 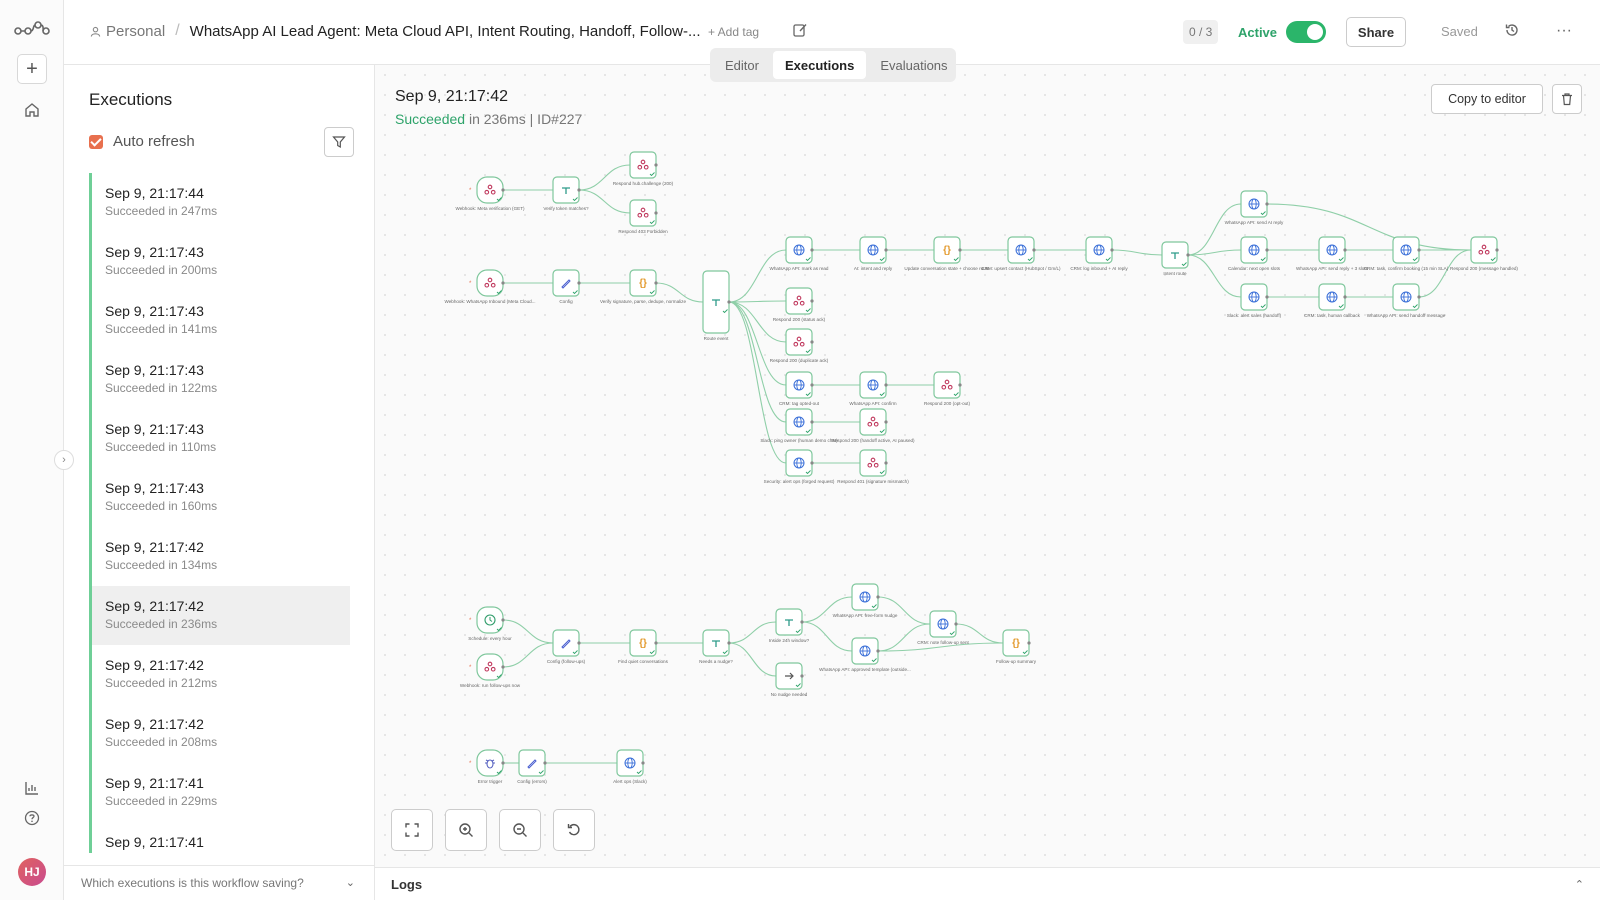 What do you see at coordinates (127, 31) in the screenshot?
I see `project-link: Personal` at bounding box center [127, 31].